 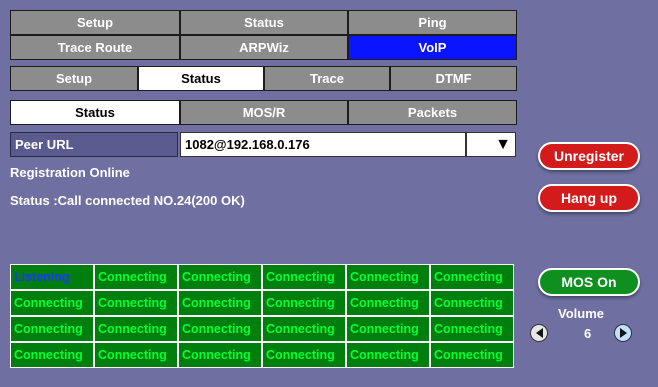 What do you see at coordinates (432, 22) in the screenshot?
I see `tab-ping: Ping` at bounding box center [432, 22].